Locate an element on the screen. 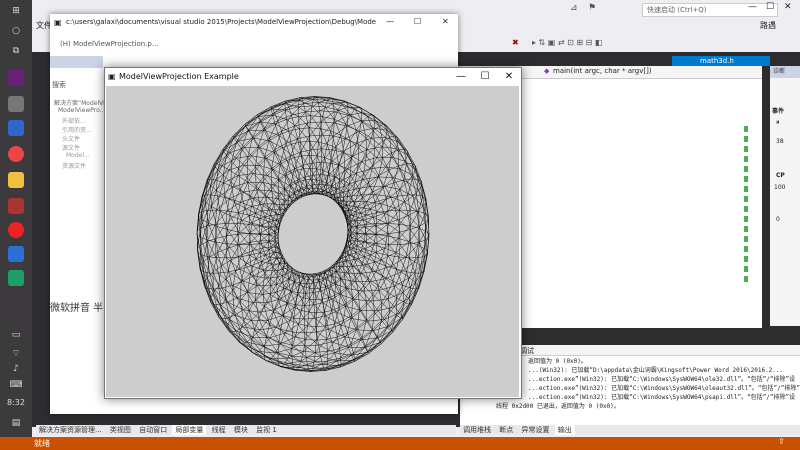 The height and width of the screenshot is (450, 800). status-bar: 就绪 ⇪ is located at coordinates (400, 443).